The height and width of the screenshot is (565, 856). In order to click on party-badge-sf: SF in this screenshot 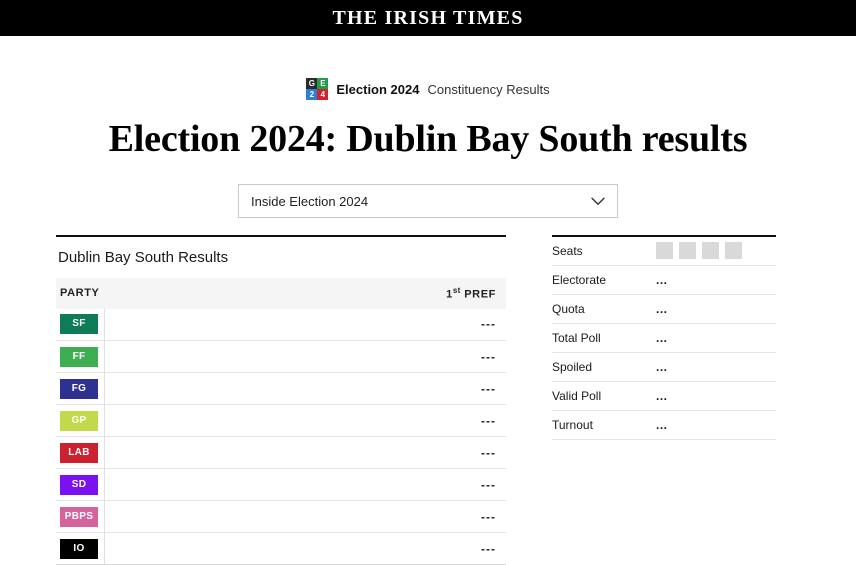, I will do `click(79, 324)`.